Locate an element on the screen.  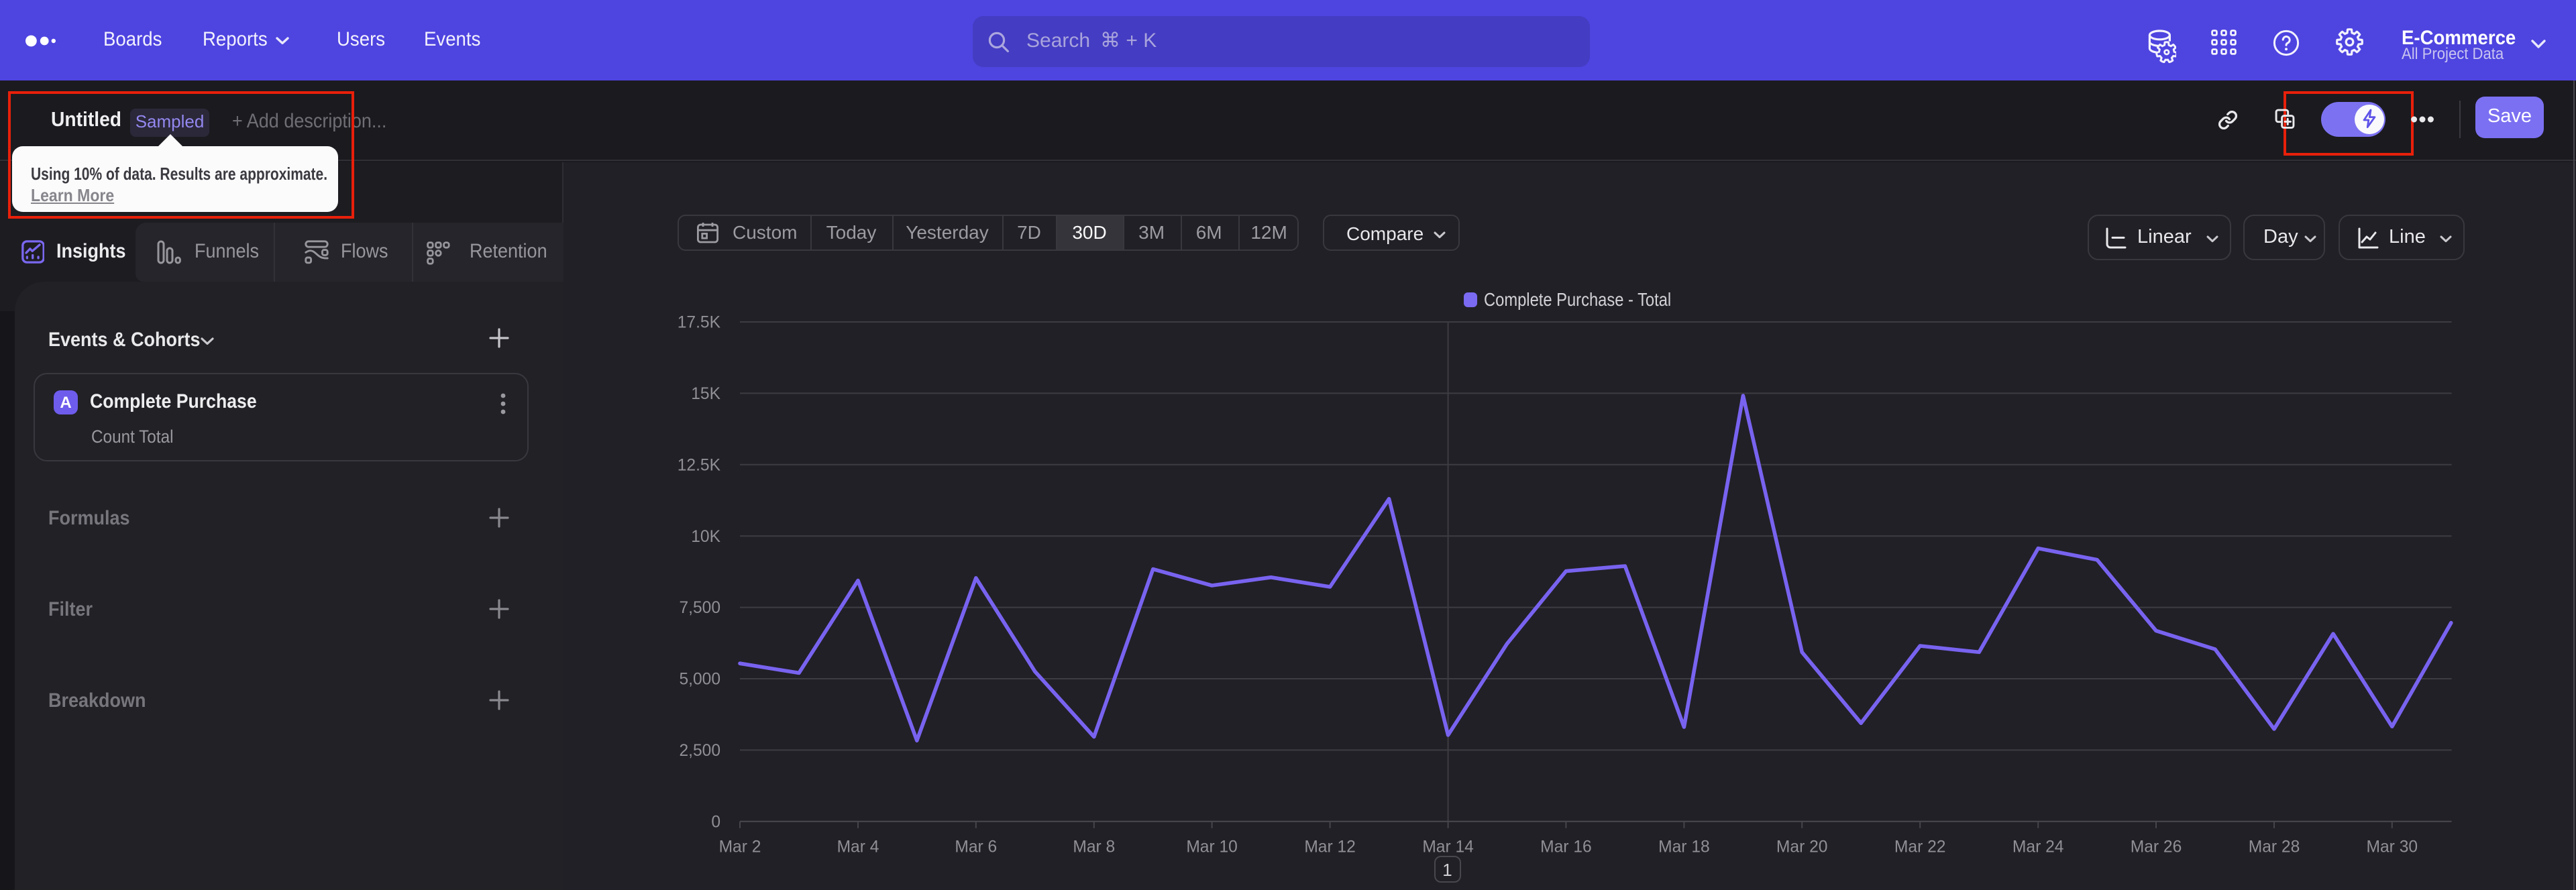
svg-text: Mar 16 is located at coordinates (1566, 847).